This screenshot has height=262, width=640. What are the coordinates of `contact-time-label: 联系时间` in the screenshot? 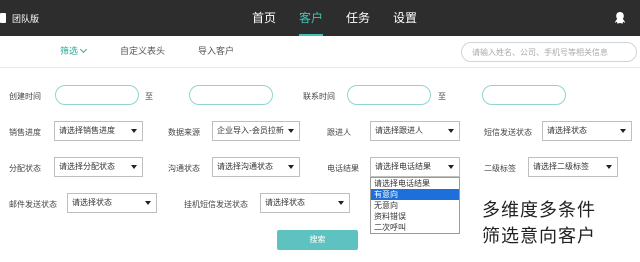 It's located at (319, 96).